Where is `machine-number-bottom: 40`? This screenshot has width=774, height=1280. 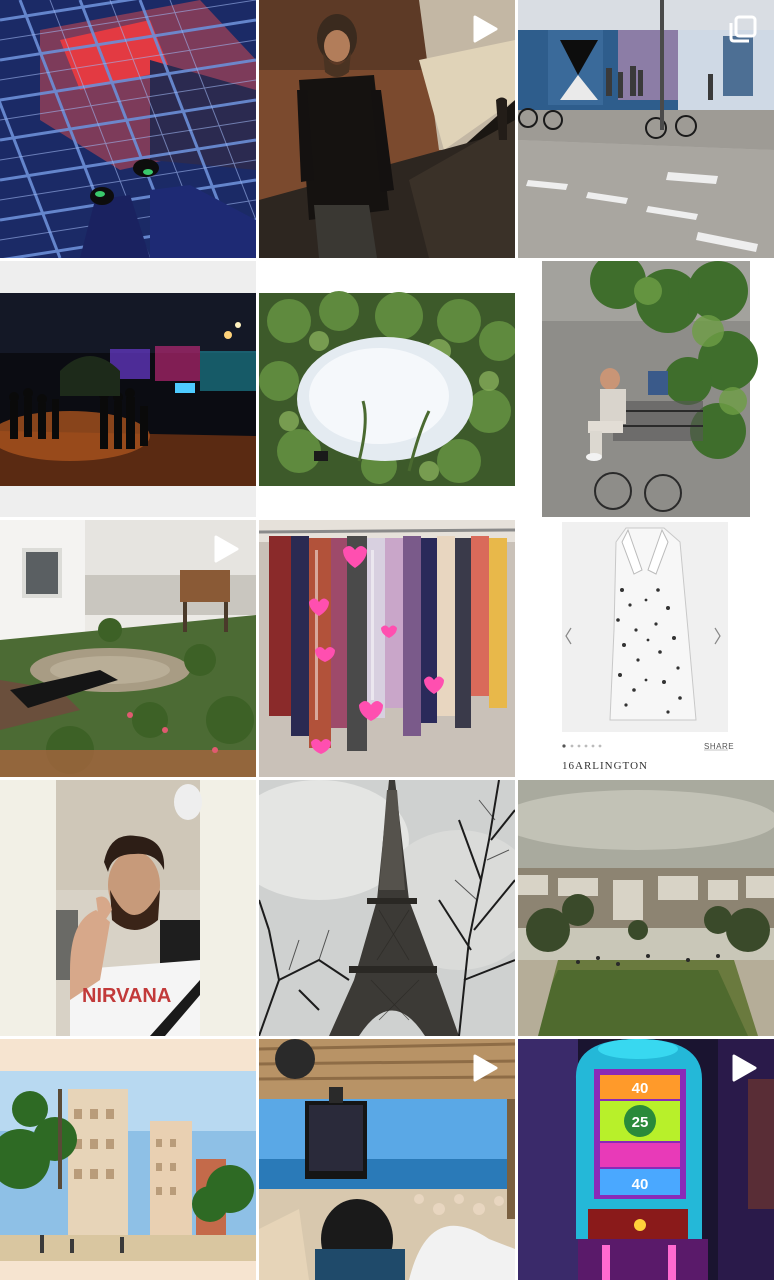 machine-number-bottom: 40 is located at coordinates (640, 1184).